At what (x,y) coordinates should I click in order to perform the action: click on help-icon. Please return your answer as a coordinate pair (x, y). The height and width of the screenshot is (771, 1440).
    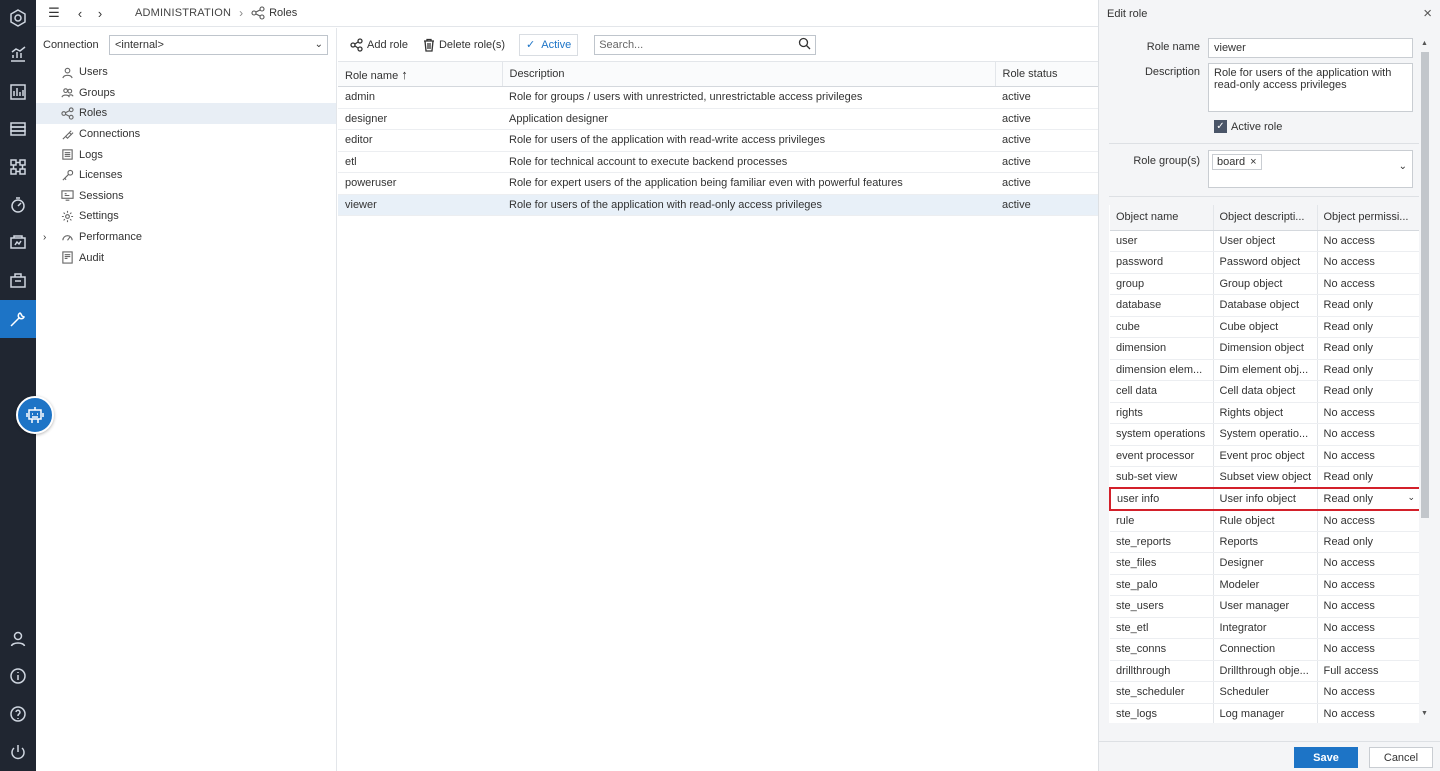
    Looking at the image, I should click on (18, 714).